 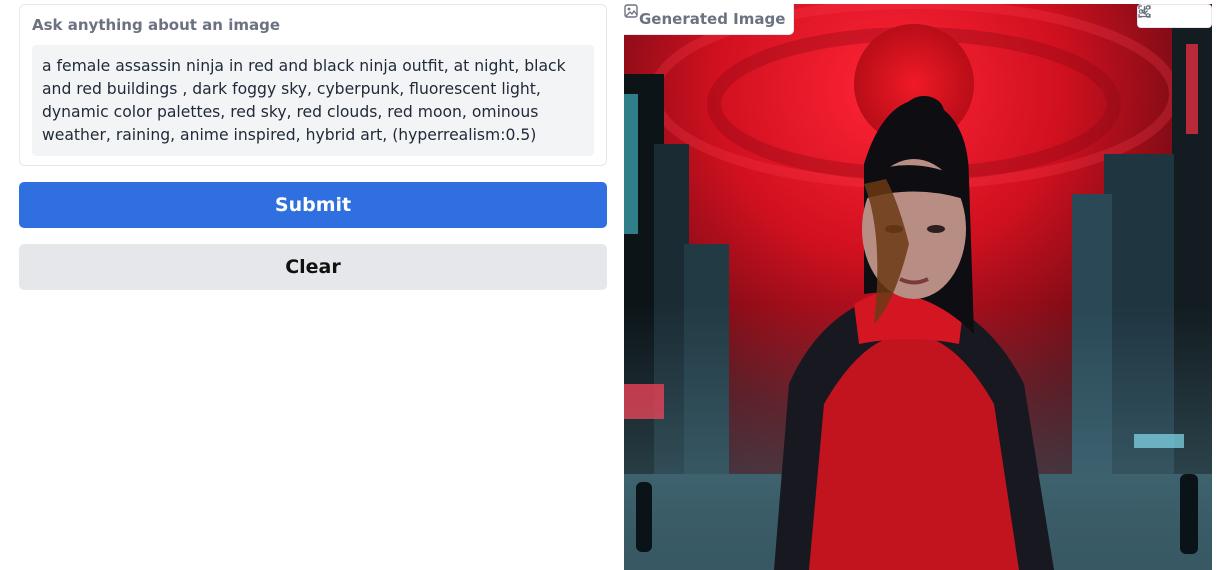 I want to click on image-toolbar, so click(x=1174, y=16).